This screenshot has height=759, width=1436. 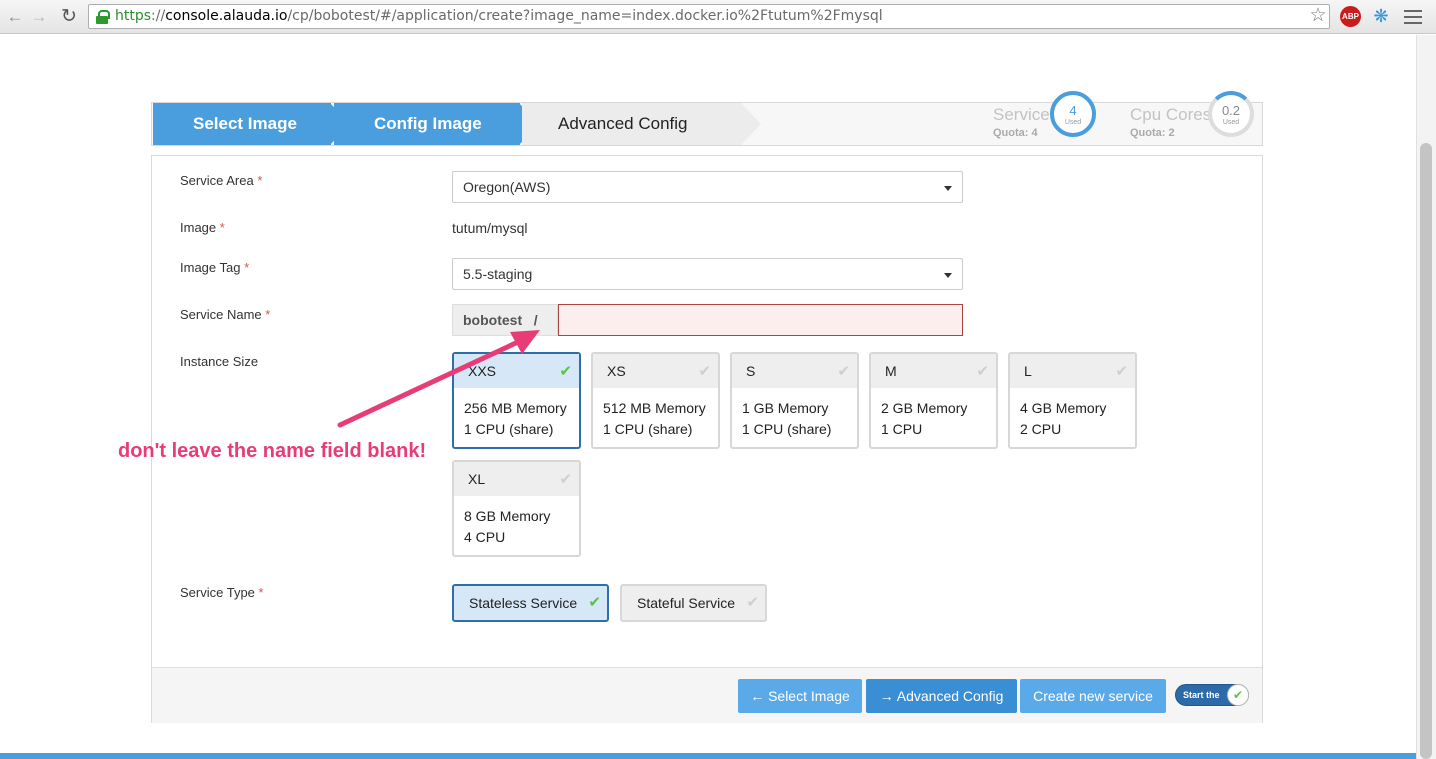 What do you see at coordinates (1041, 429) in the screenshot?
I see `size-cpu: 2 CPU` at bounding box center [1041, 429].